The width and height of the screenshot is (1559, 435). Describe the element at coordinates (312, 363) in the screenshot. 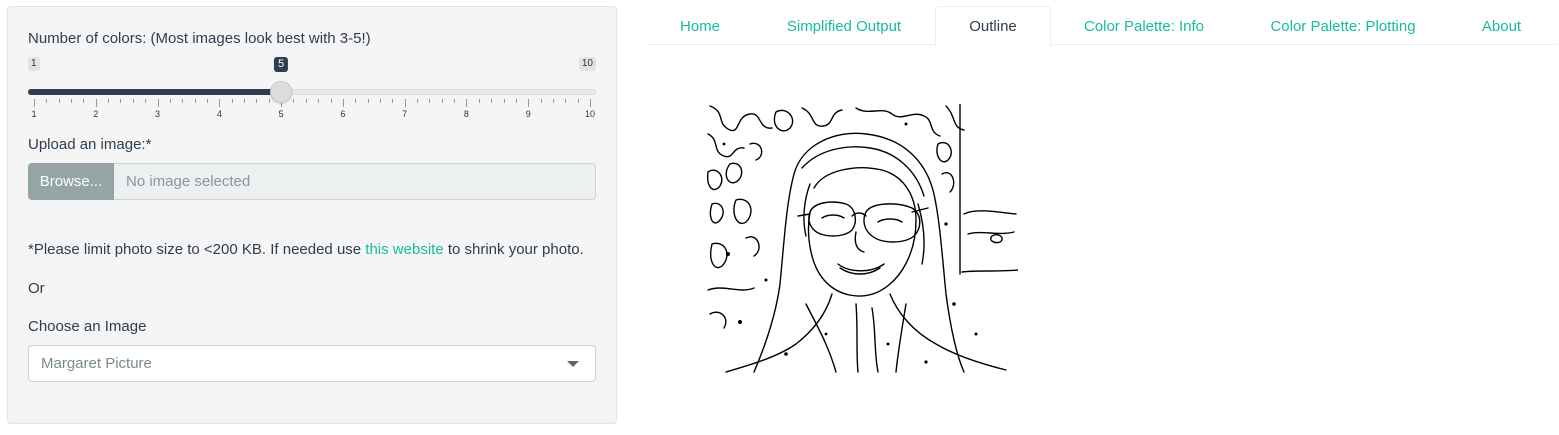

I see `choose-image-select: Margaret Picture` at that location.